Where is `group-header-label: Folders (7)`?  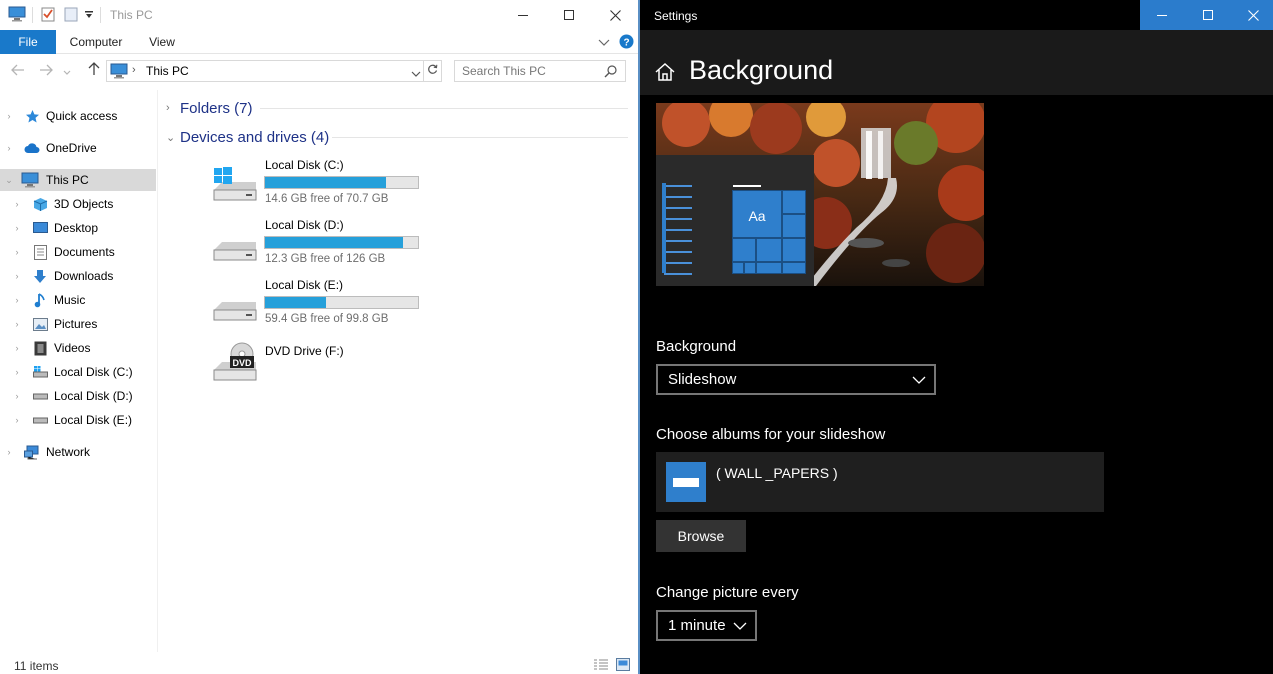 group-header-label: Folders (7) is located at coordinates (216, 108).